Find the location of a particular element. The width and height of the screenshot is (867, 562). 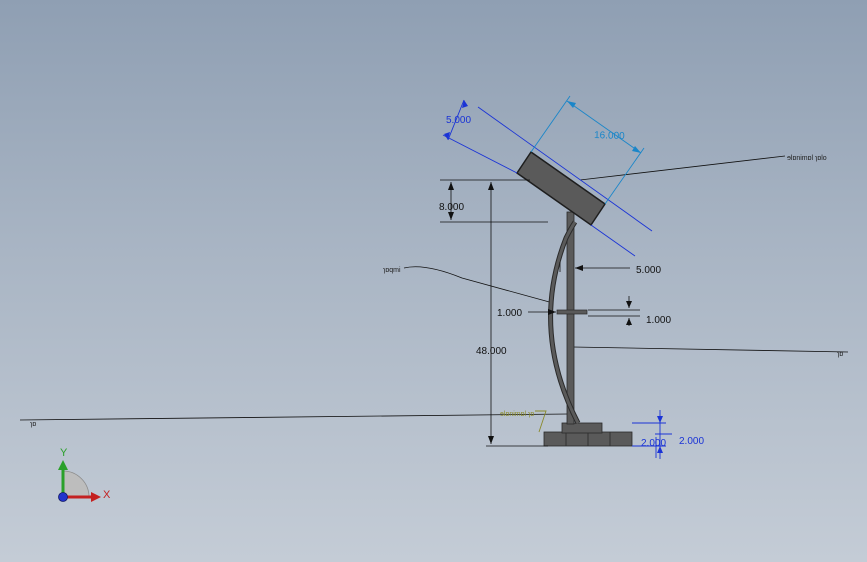

arrow-total-bottom is located at coordinates (491, 440).